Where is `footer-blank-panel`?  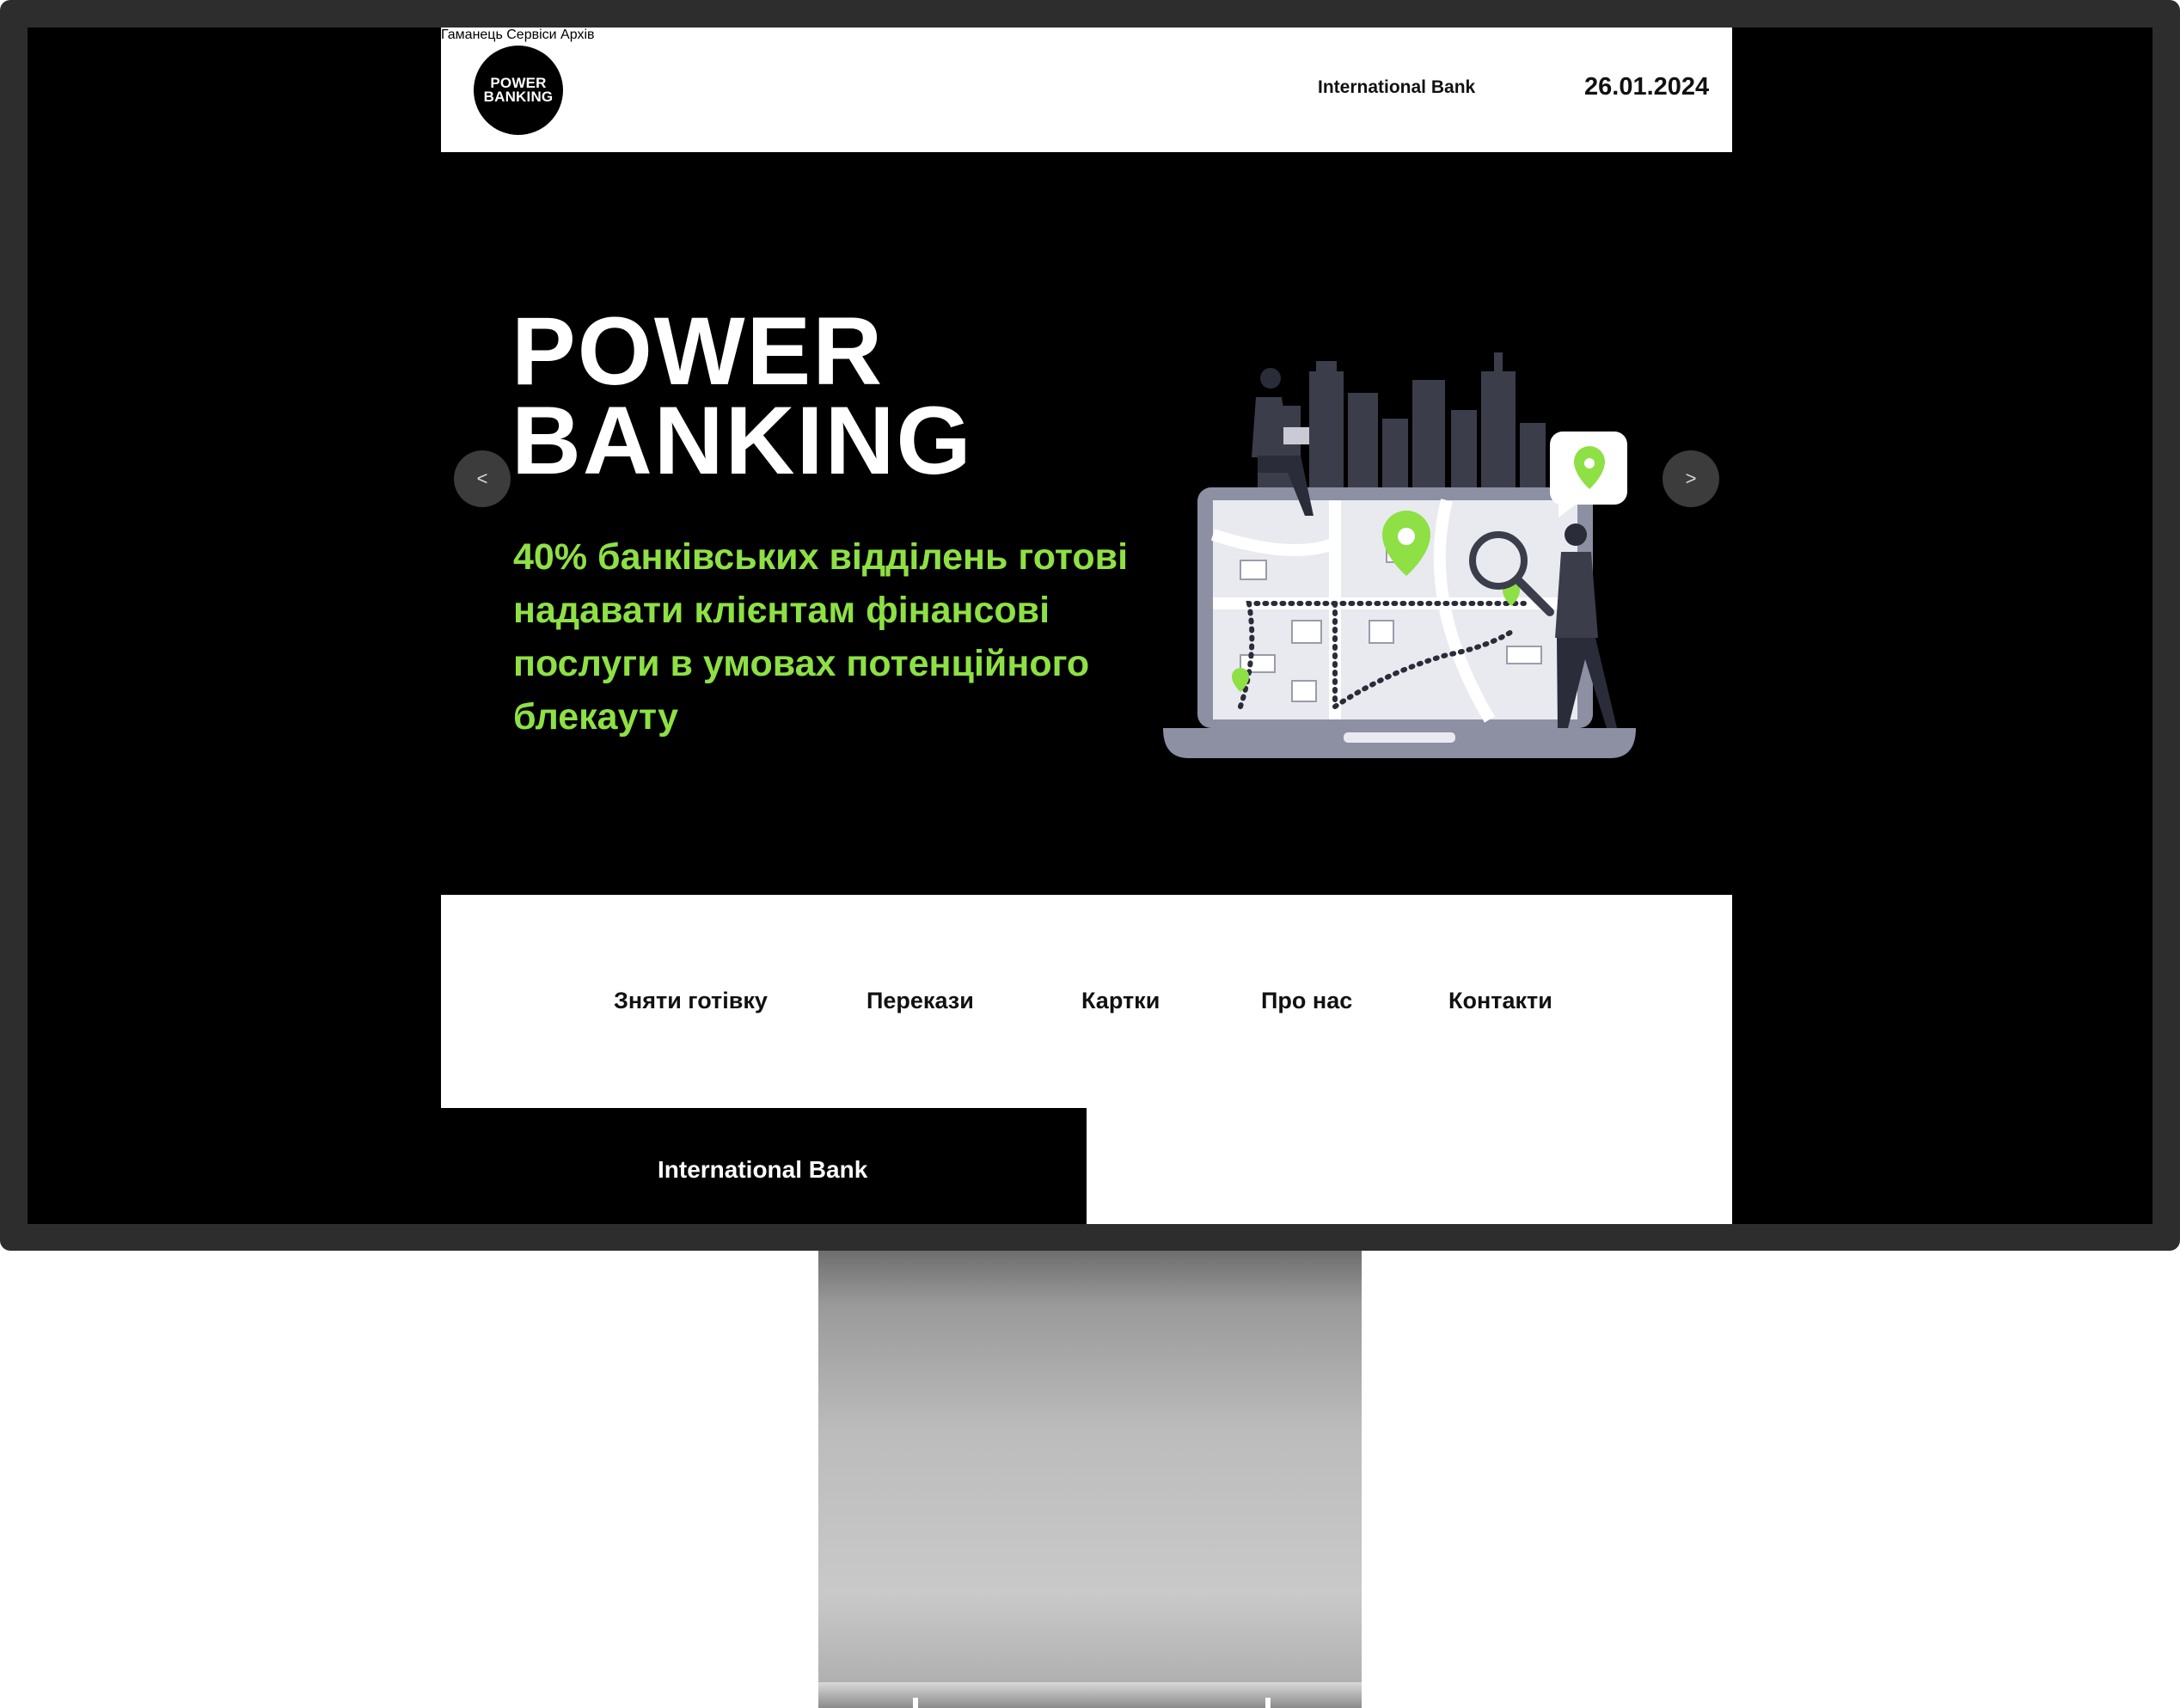 footer-blank-panel is located at coordinates (1409, 1166).